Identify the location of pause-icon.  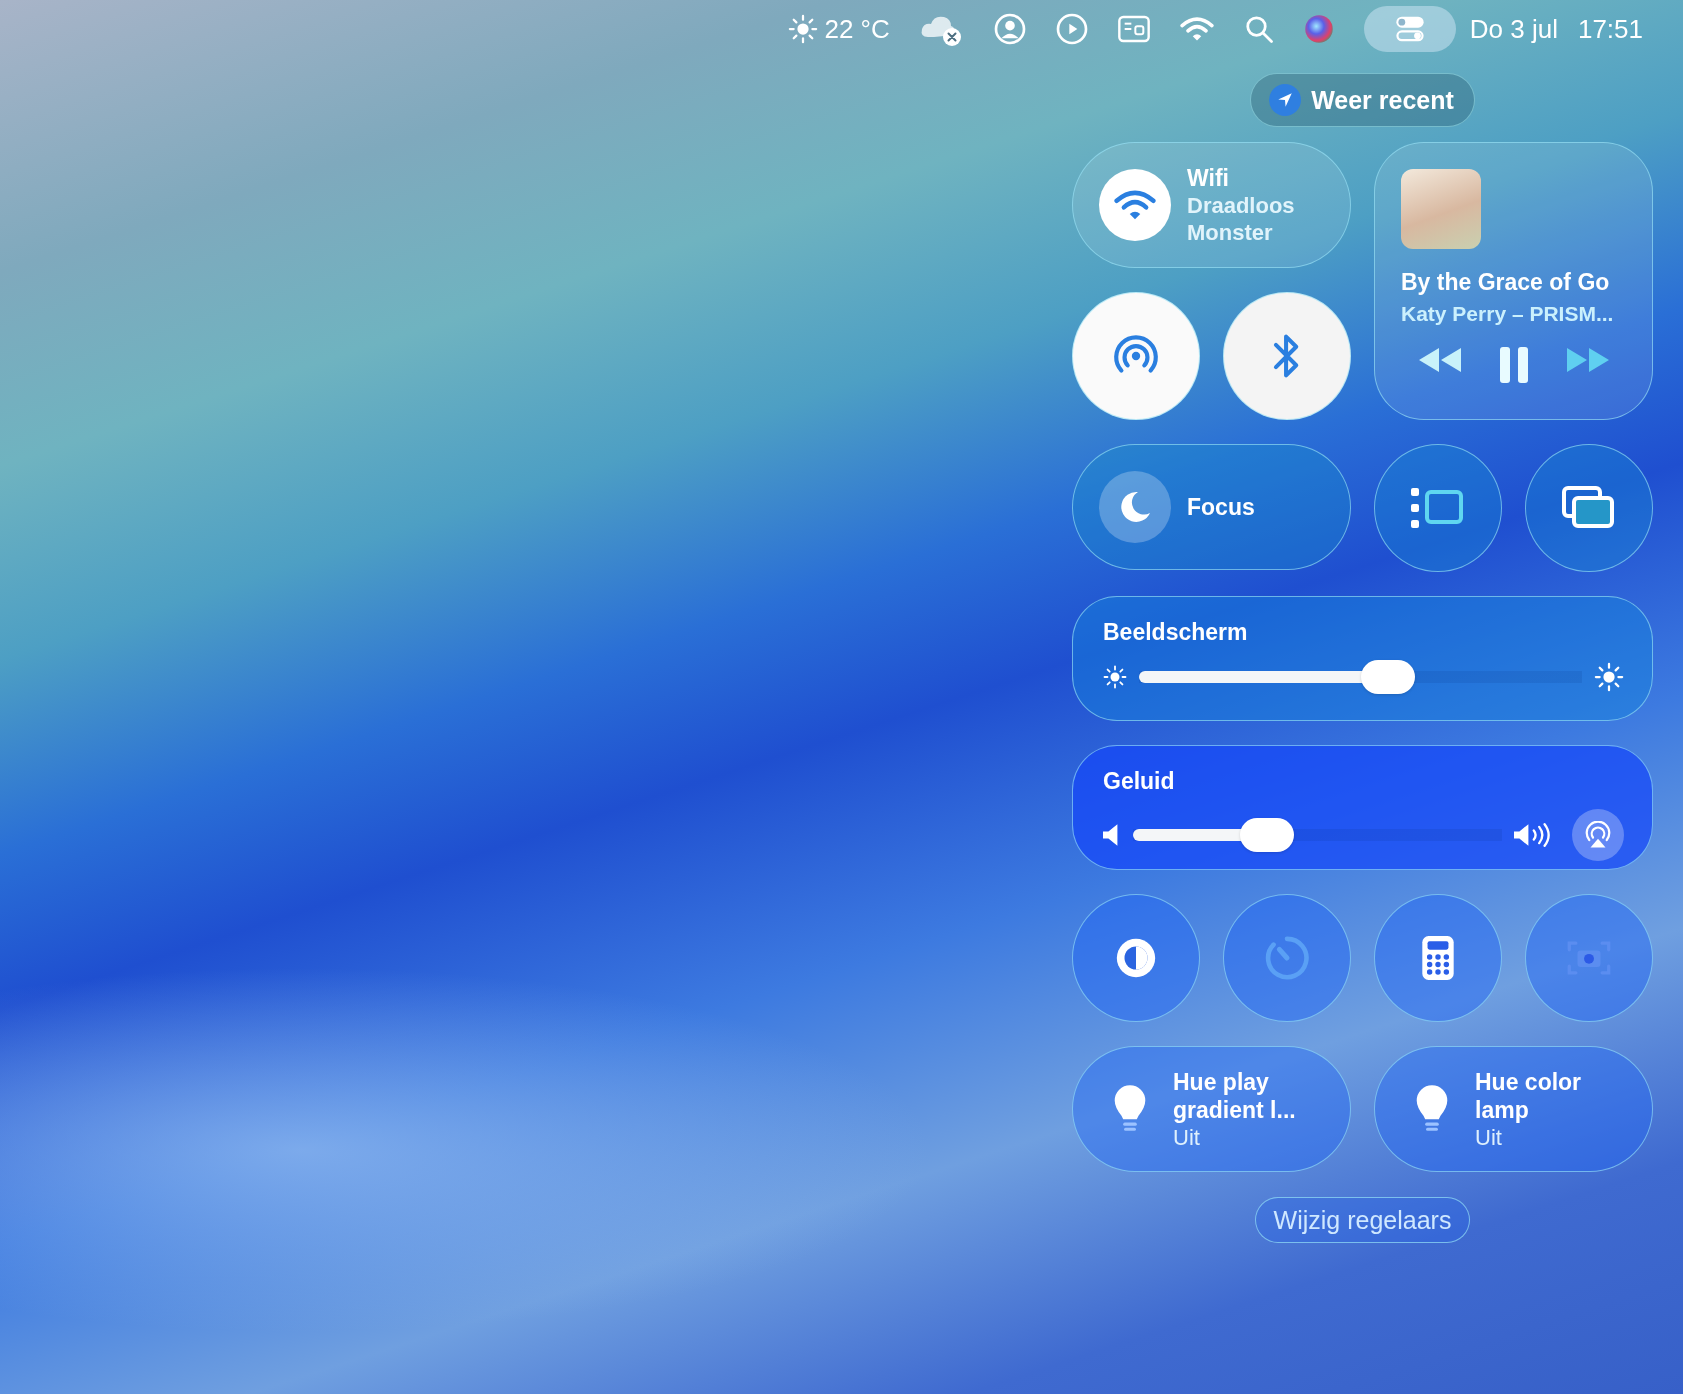
(1513, 365).